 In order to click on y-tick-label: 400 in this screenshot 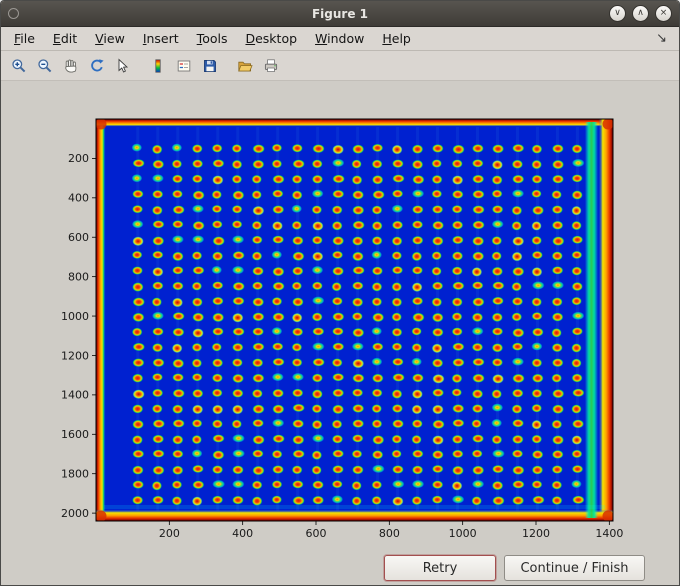, I will do `click(78, 198)`.